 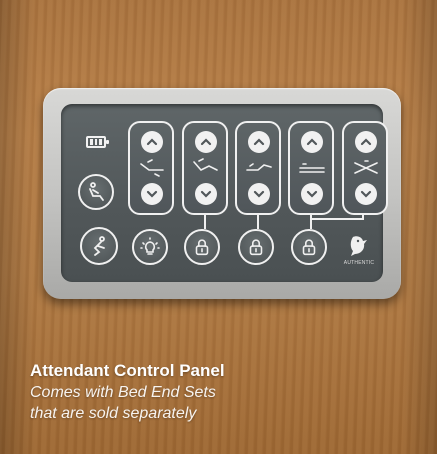 I want to click on tilt-position-rocker, so click(x=365, y=168).